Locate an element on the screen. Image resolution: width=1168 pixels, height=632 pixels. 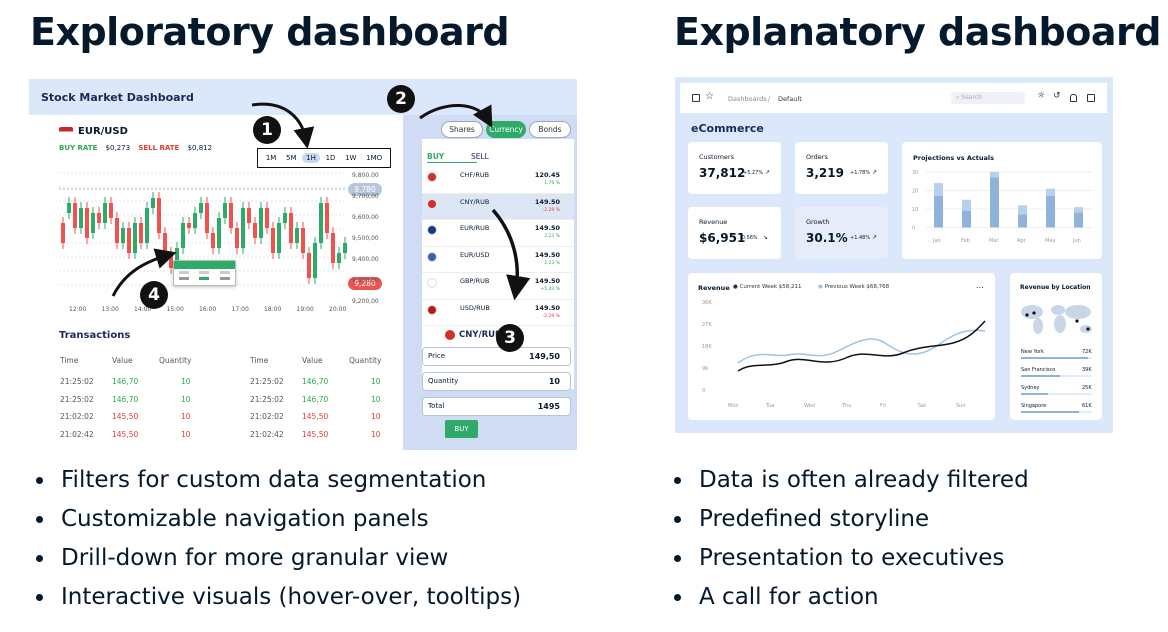
location-city: San Francisco is located at coordinates (1038, 370).